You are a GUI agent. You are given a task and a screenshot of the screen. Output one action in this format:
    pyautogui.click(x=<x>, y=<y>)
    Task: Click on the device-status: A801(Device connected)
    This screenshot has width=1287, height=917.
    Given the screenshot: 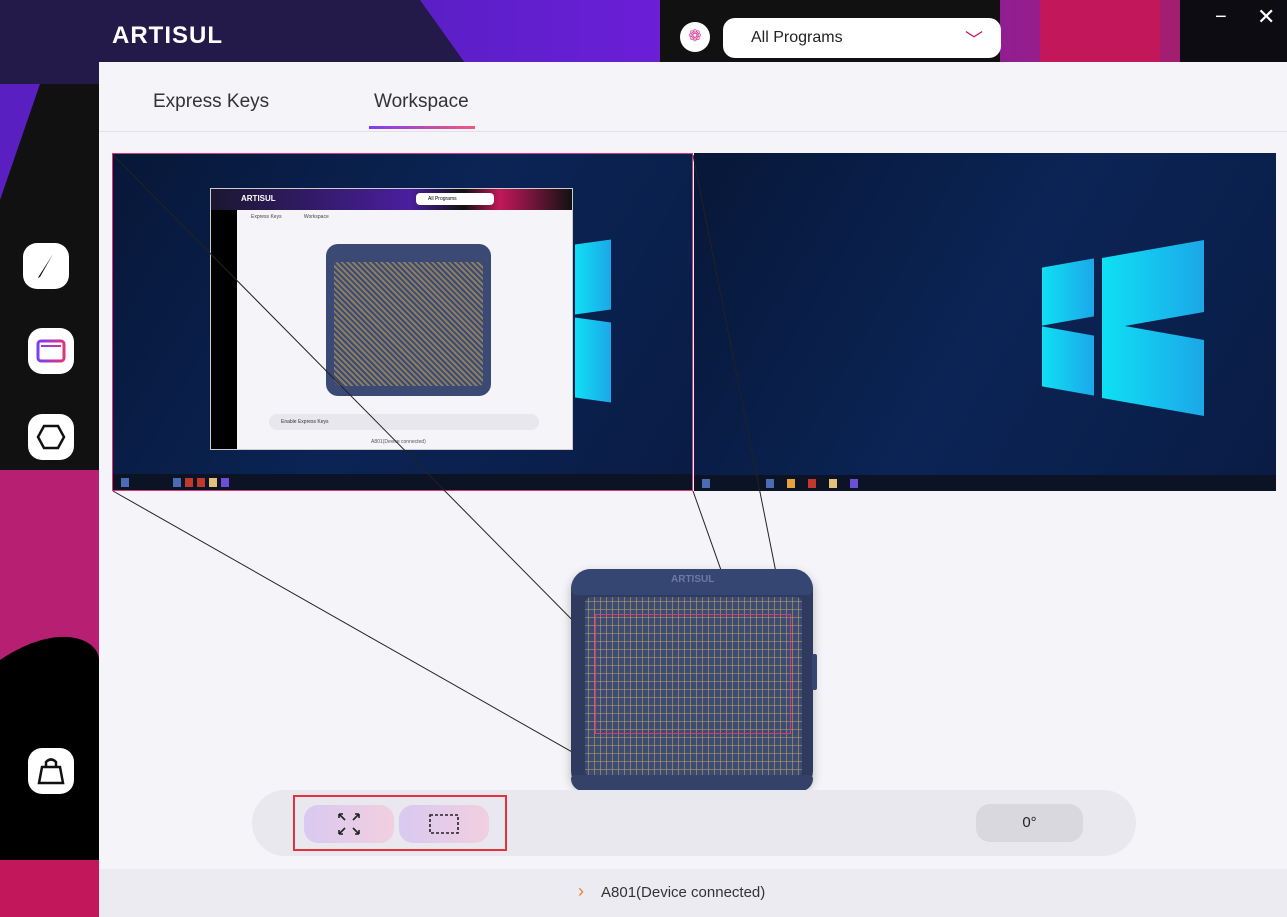 What is the action you would take?
    pyautogui.click(x=683, y=892)
    